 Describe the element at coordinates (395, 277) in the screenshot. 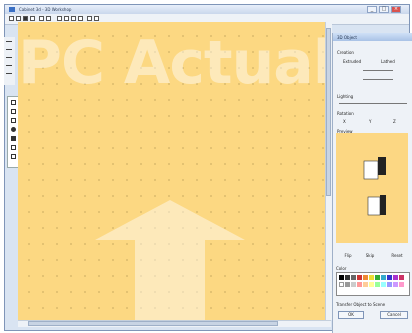

I see `swatch-purple` at that location.